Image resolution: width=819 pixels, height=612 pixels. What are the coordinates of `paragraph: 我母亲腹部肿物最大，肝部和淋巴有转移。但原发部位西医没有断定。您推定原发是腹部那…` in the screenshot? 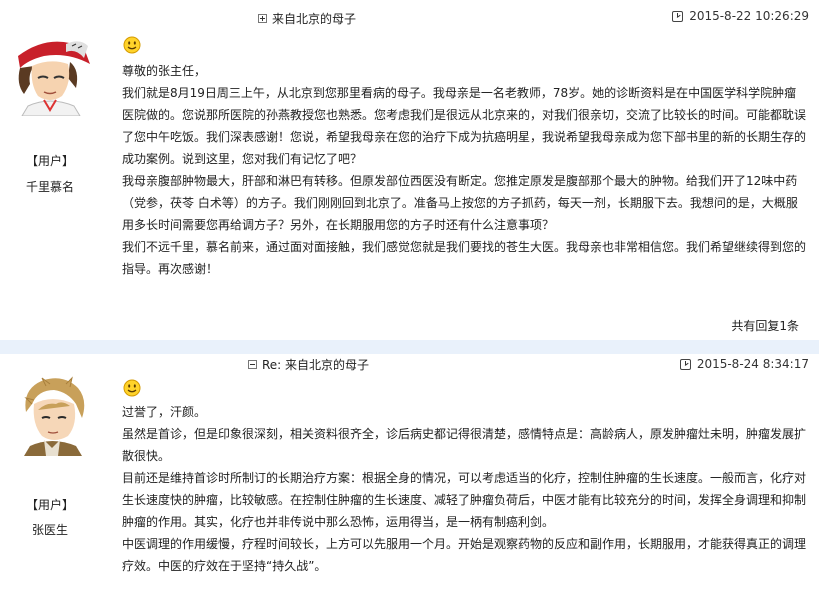 It's located at (460, 203).